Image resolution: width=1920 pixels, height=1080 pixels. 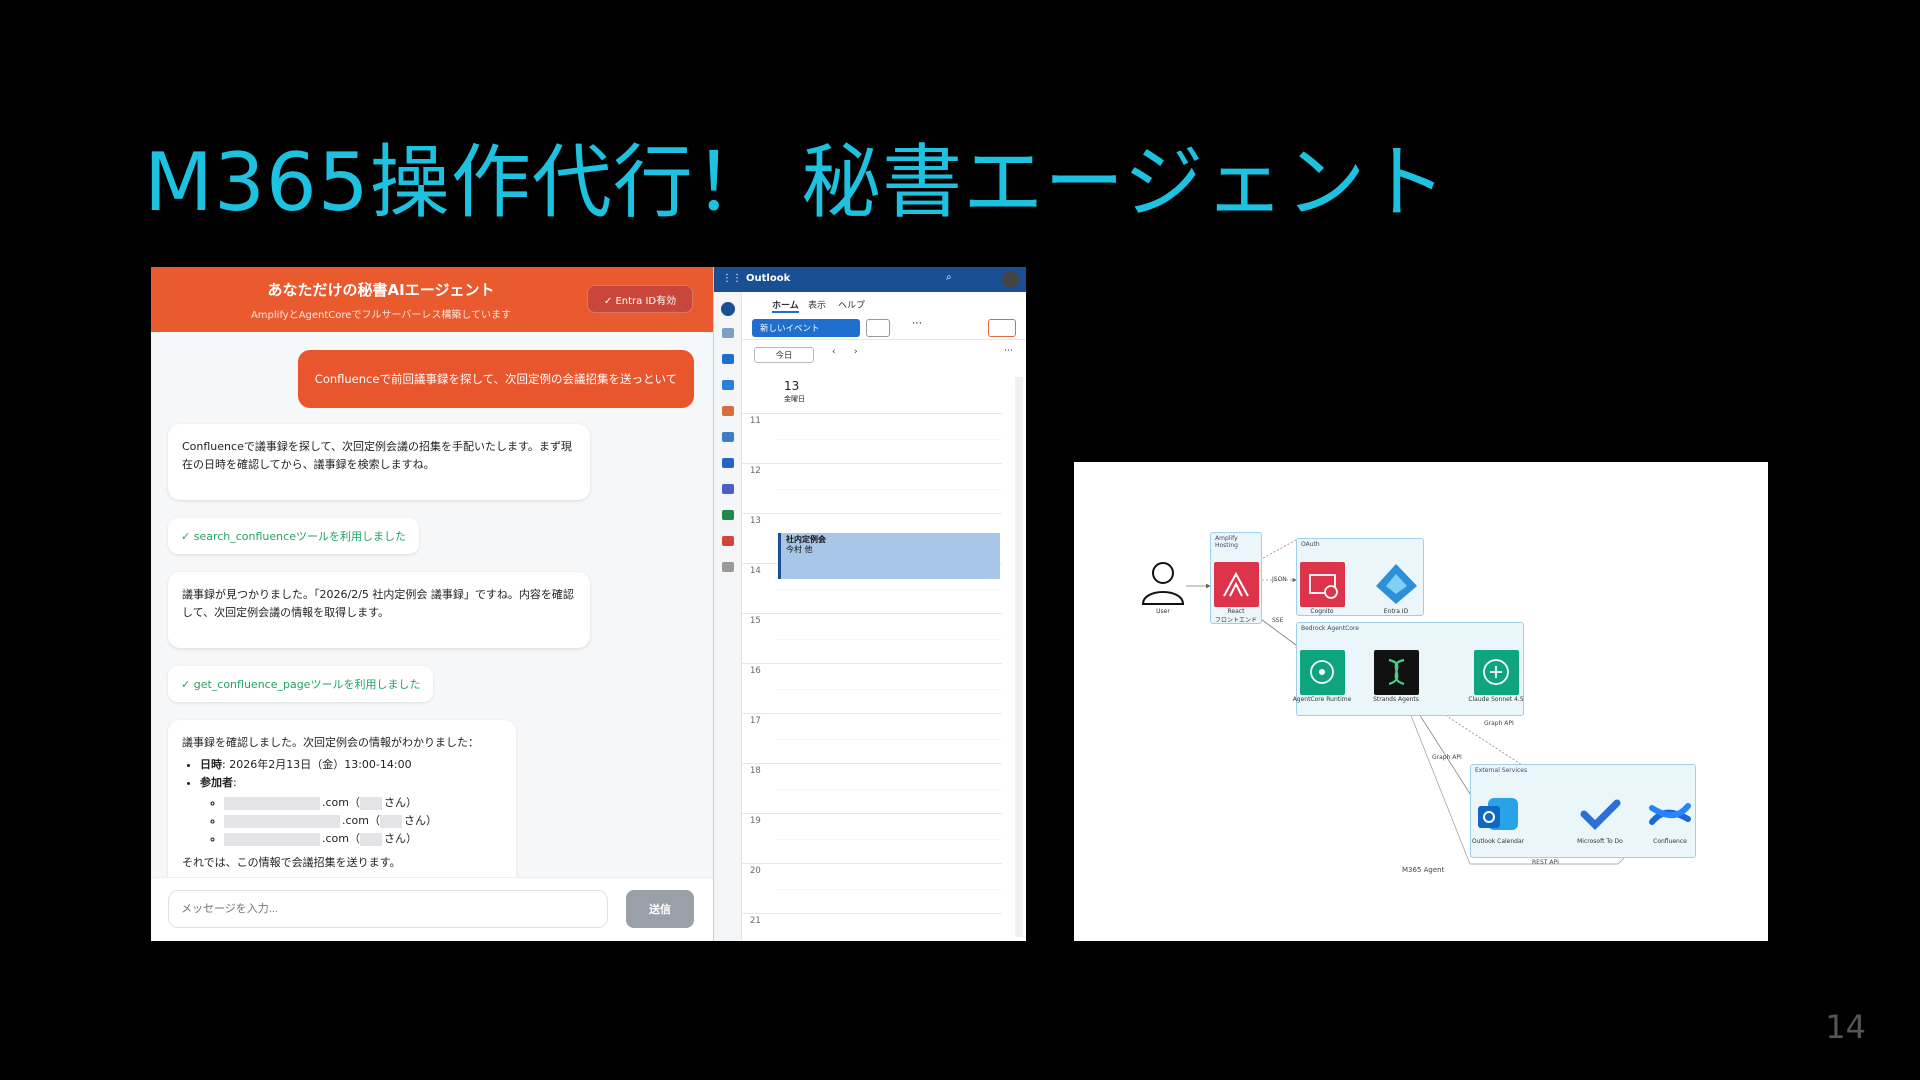 What do you see at coordinates (792, 386) in the screenshot?
I see `day-number: 13` at bounding box center [792, 386].